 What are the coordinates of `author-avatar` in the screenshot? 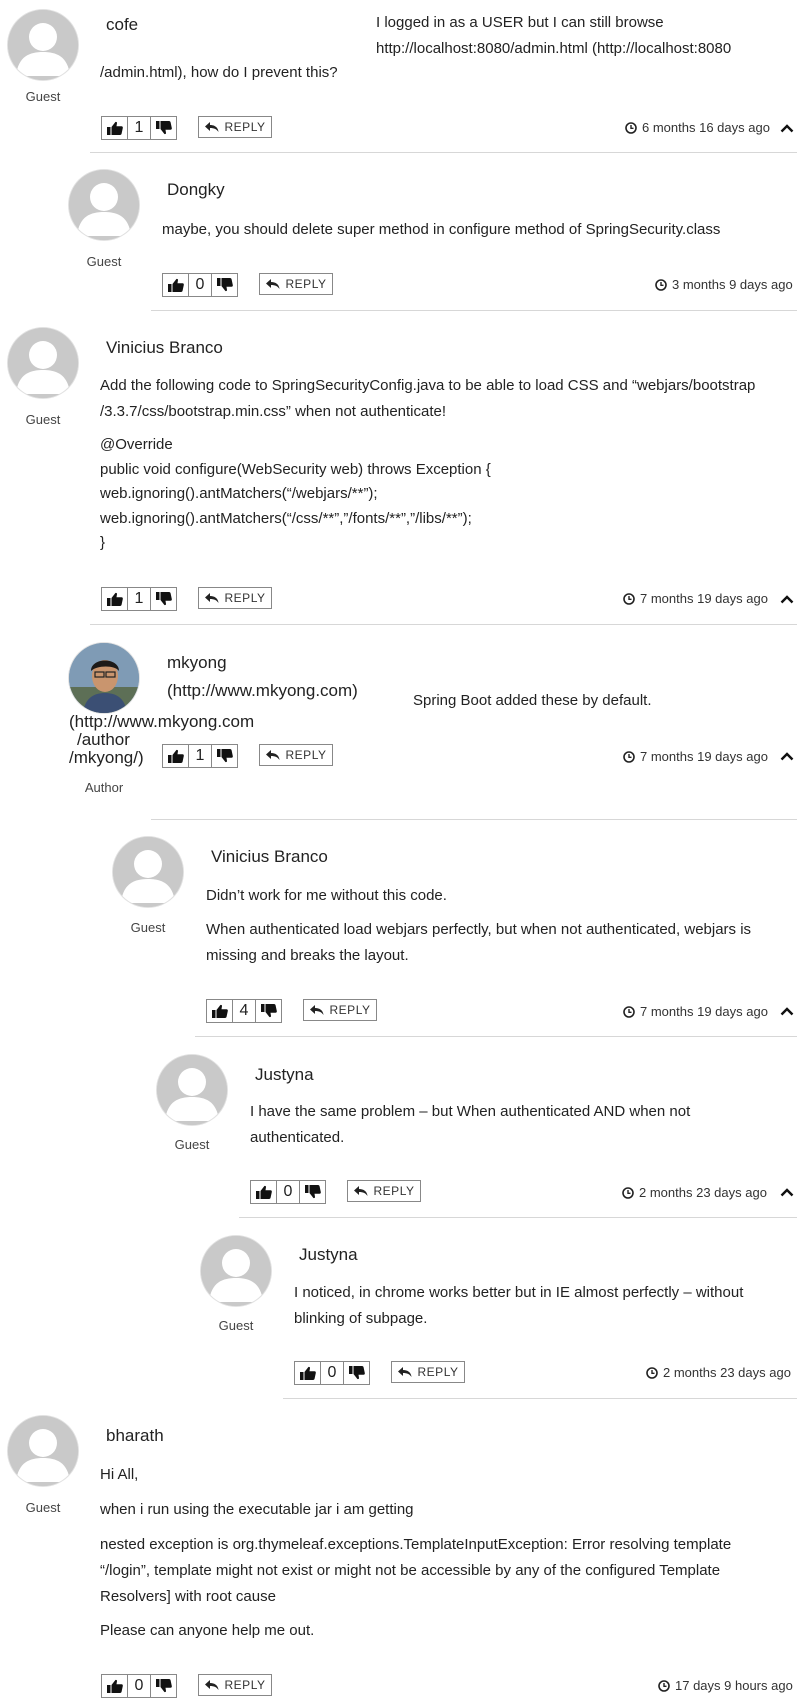 It's located at (104, 678).